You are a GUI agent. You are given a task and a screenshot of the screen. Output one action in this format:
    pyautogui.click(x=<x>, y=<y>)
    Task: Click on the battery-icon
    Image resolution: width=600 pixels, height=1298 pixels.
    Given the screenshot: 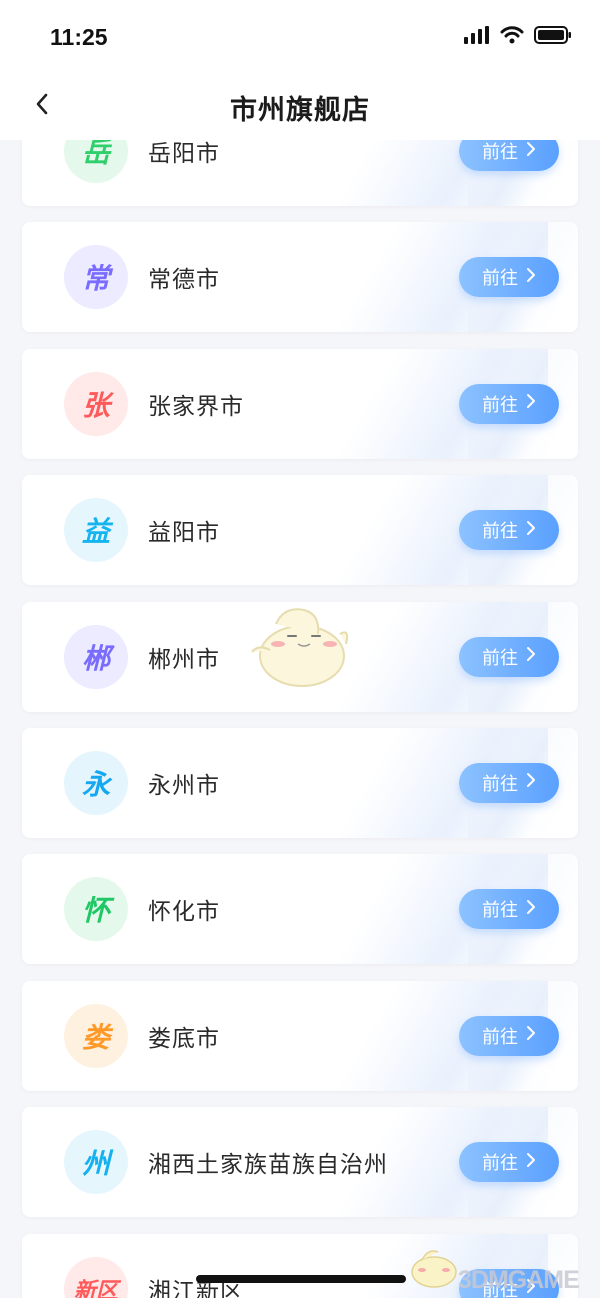 What is the action you would take?
    pyautogui.click(x=553, y=37)
    